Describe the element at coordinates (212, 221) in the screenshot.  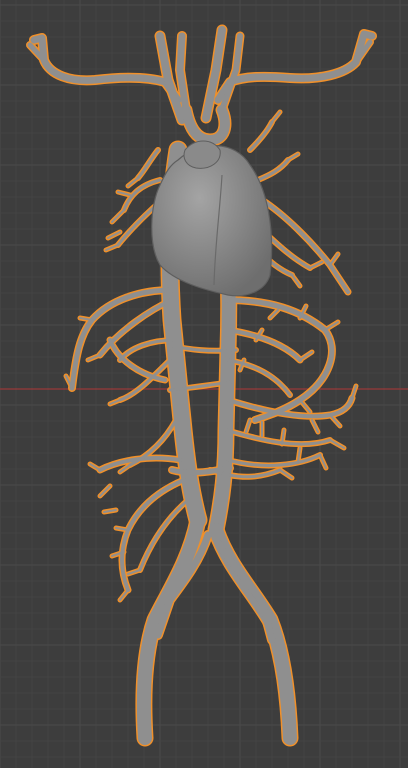
I see `heart-shape` at that location.